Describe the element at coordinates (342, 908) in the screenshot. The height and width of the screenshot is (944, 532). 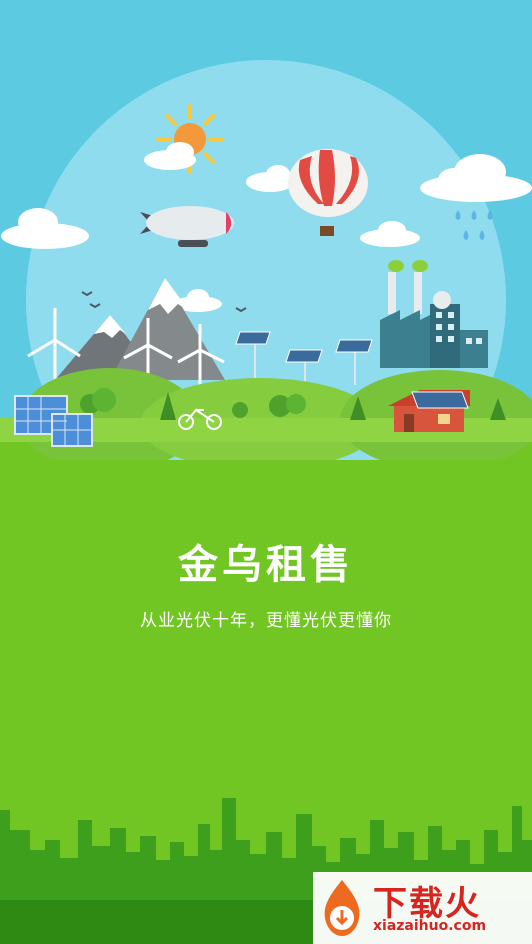
I see `flame-download-icon` at that location.